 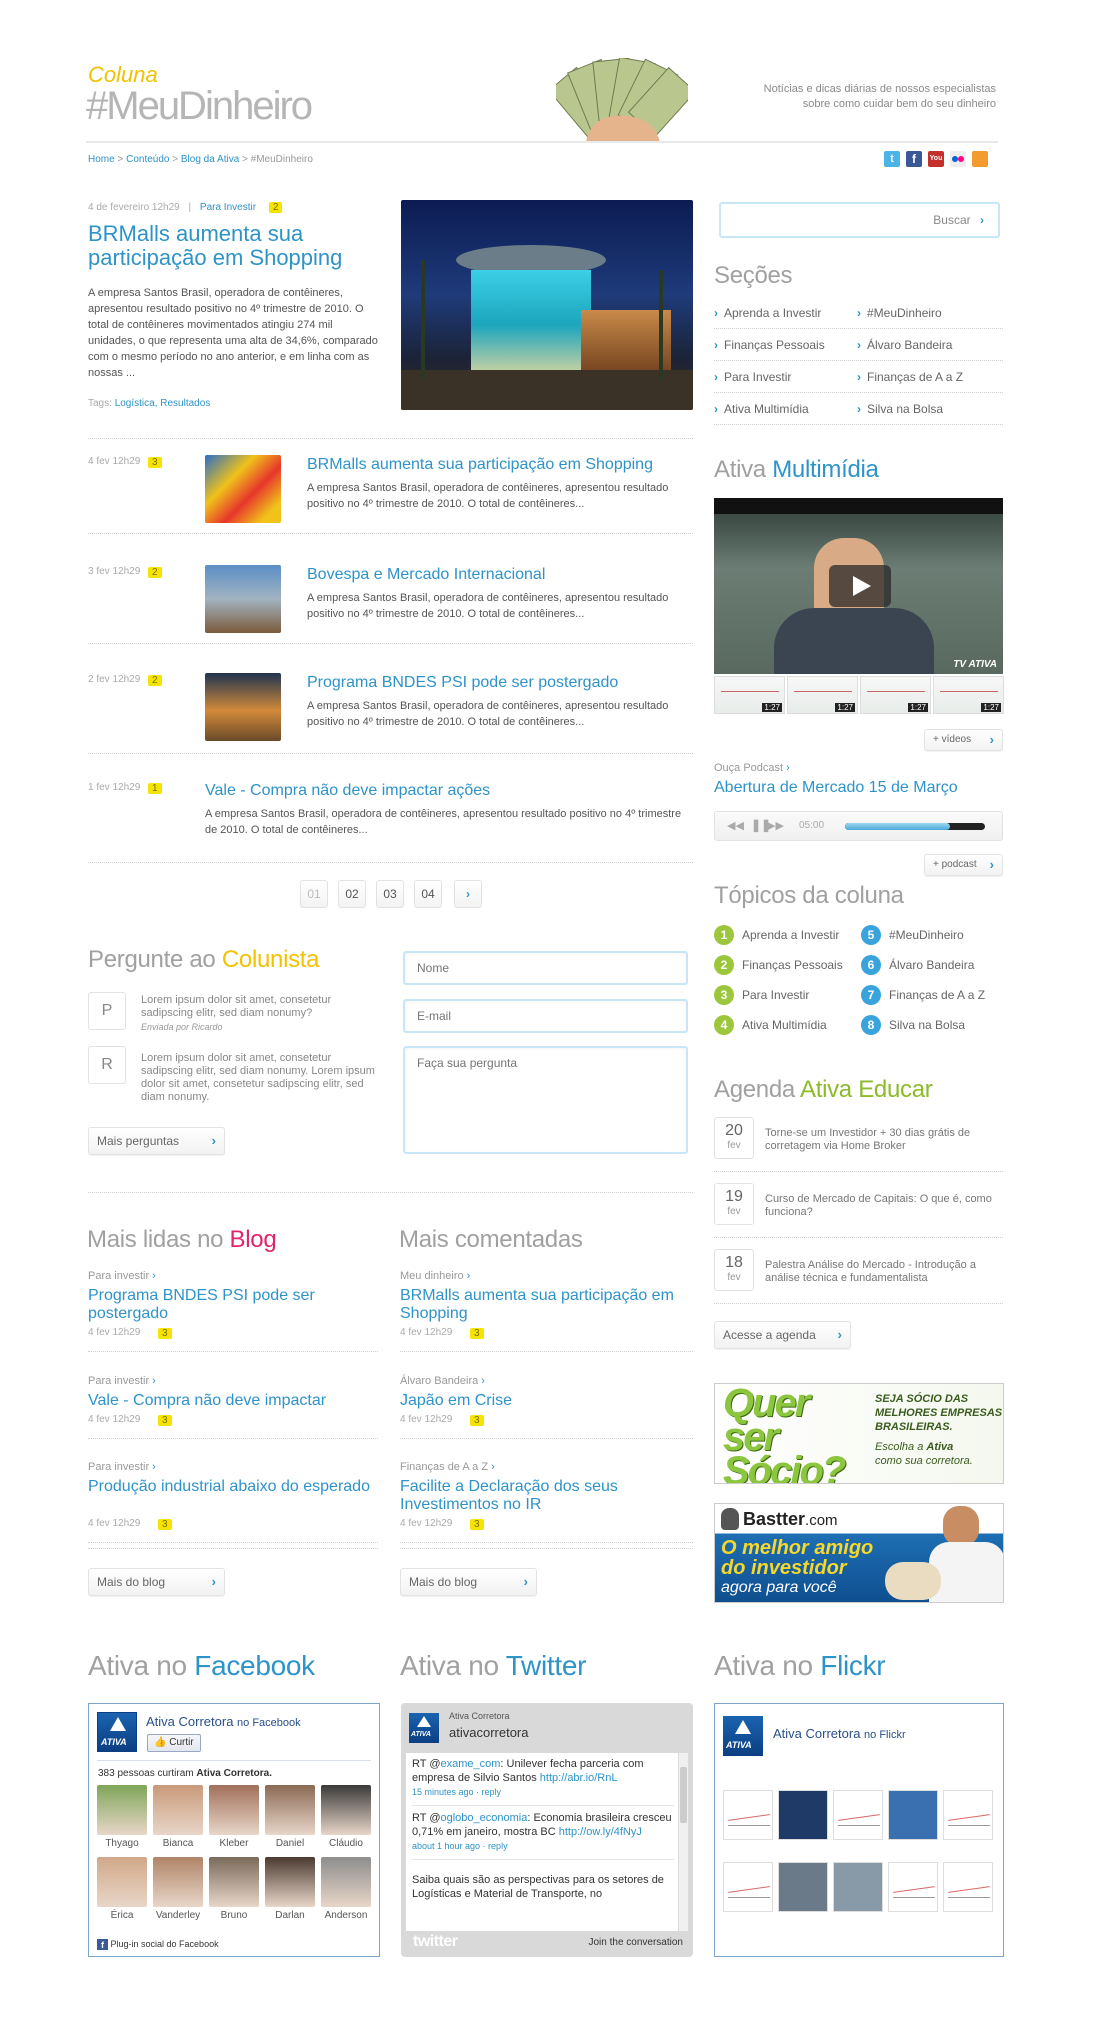 What do you see at coordinates (899, 313) in the screenshot?
I see `section-link: › #MeuDinheiro` at bounding box center [899, 313].